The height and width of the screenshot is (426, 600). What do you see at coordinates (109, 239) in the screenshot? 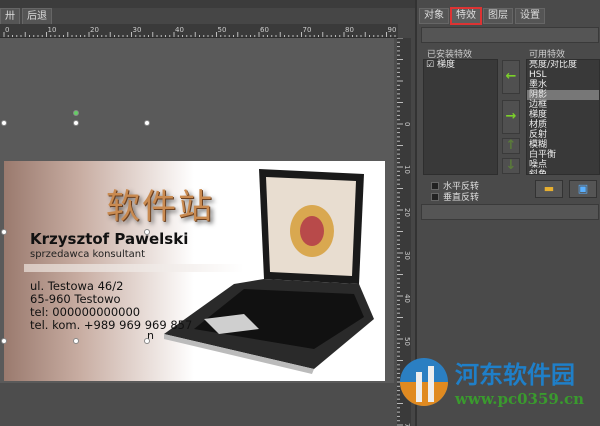
I see `card-name: Krzysztof Pawelski` at bounding box center [109, 239].